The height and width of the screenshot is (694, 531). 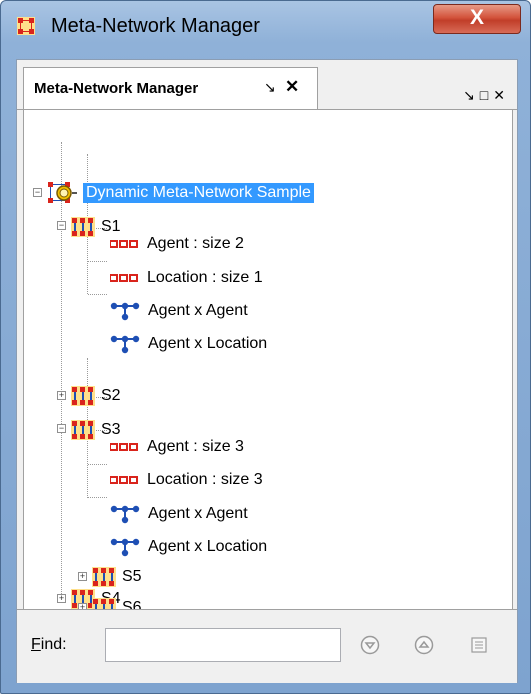 I want to click on panel-controls: ↘ □ ✕, so click(x=483, y=95).